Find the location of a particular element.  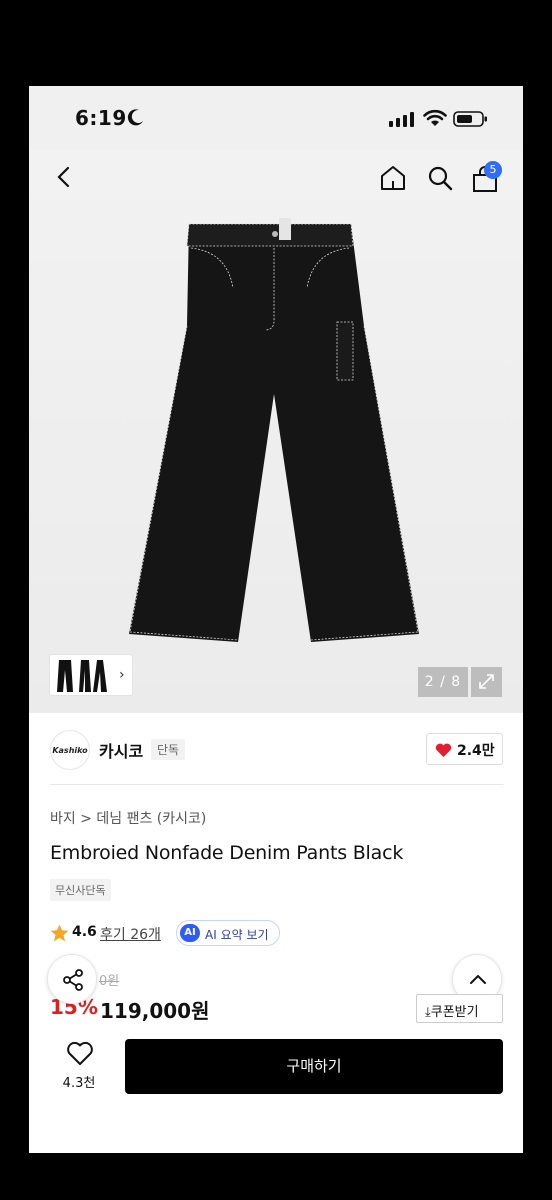

expand-button is located at coordinates (486, 682).